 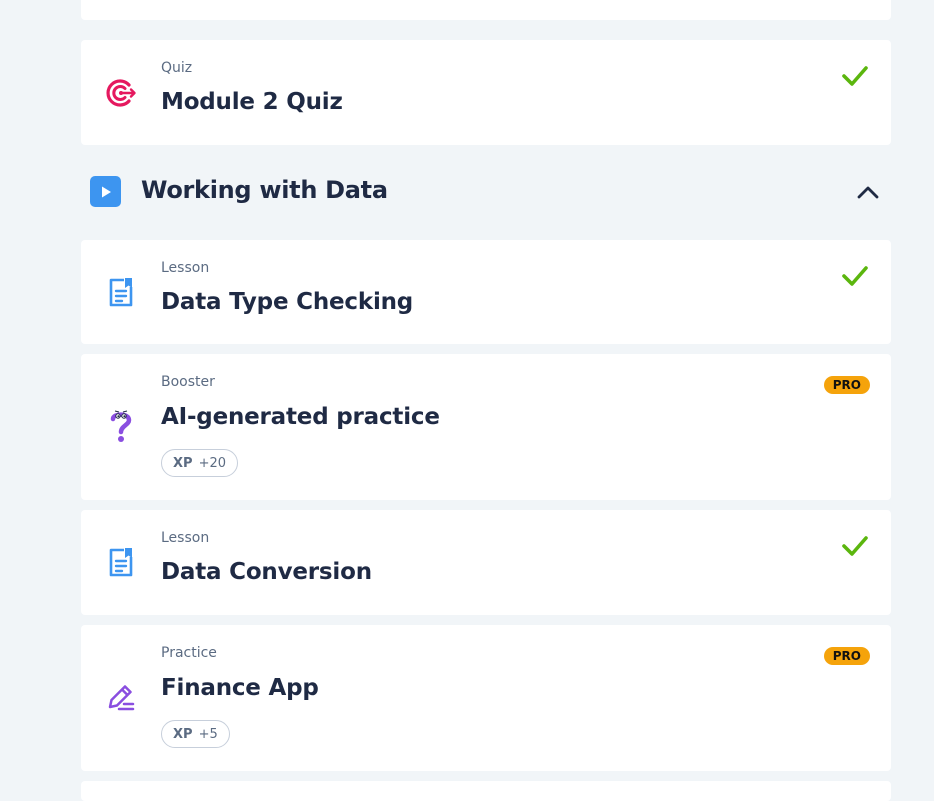 I want to click on xp-value: +5, so click(x=208, y=734).